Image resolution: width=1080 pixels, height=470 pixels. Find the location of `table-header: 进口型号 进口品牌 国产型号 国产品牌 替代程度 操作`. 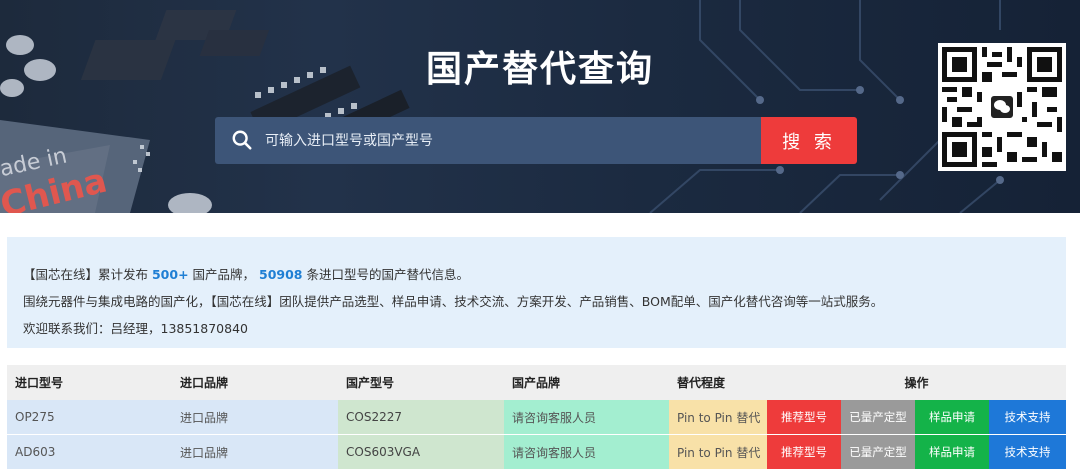

table-header: 进口型号 进口品牌 国产型号 国产品牌 替代程度 操作 is located at coordinates (536, 382).